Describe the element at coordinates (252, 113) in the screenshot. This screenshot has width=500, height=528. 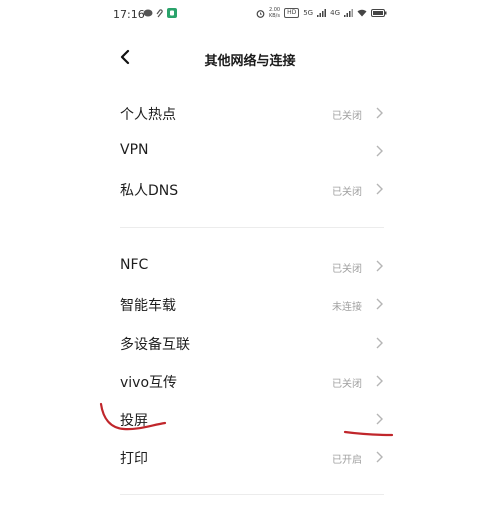
I see `row-hotspot: 个人热点 已关闭` at that location.